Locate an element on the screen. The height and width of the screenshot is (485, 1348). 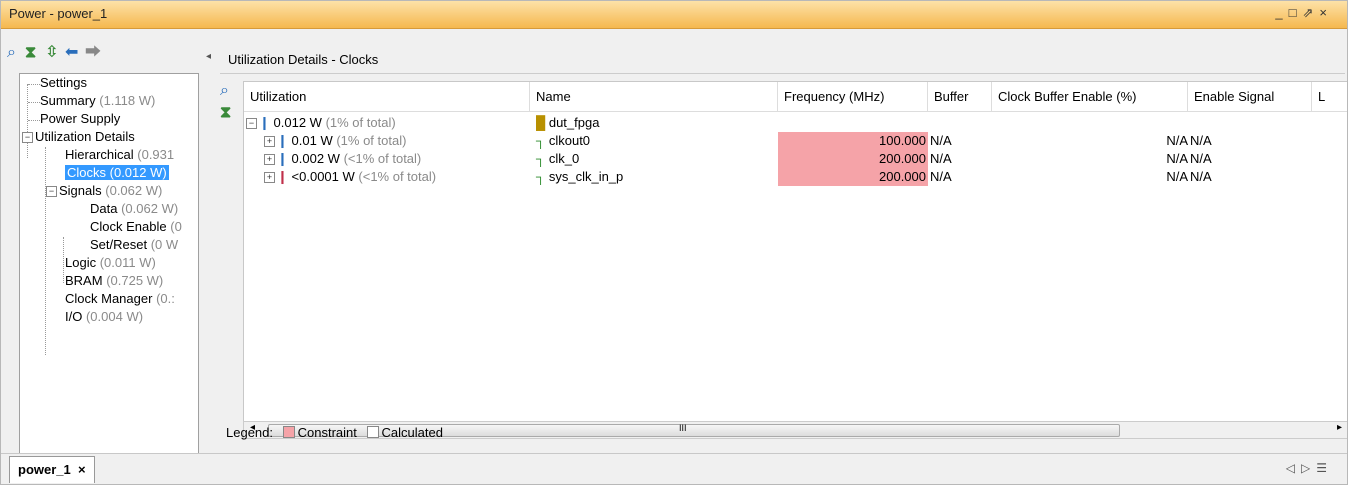
tree-item-signals: − Signals (0.062 W) is located at coordinates (104, 191).